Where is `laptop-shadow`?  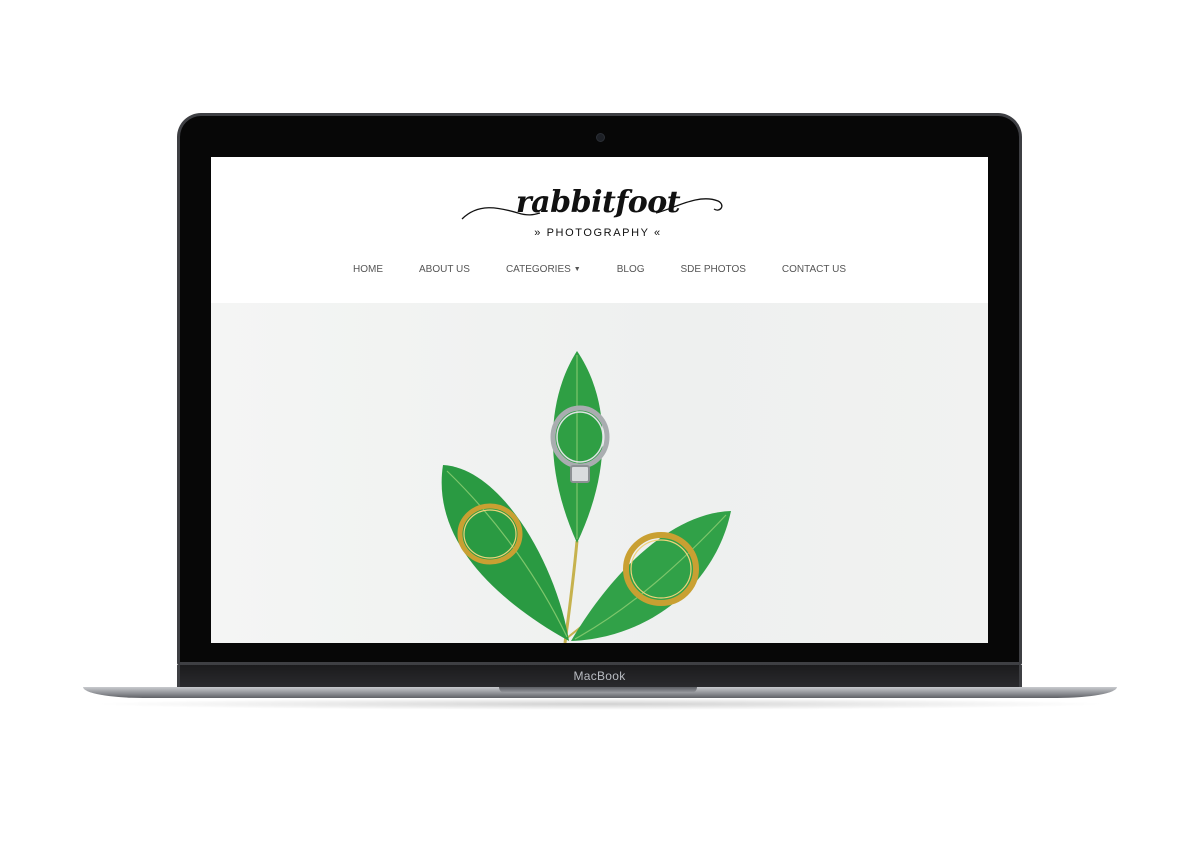 laptop-shadow is located at coordinates (600, 704).